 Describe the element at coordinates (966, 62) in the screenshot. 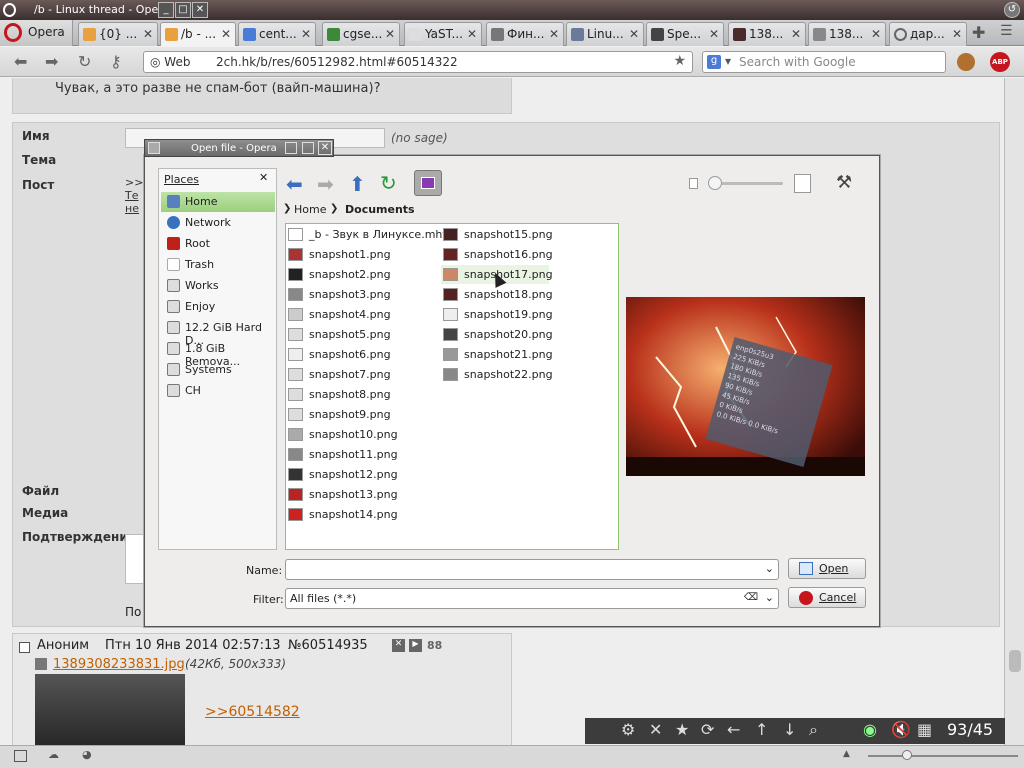

I see `extension-icon` at that location.